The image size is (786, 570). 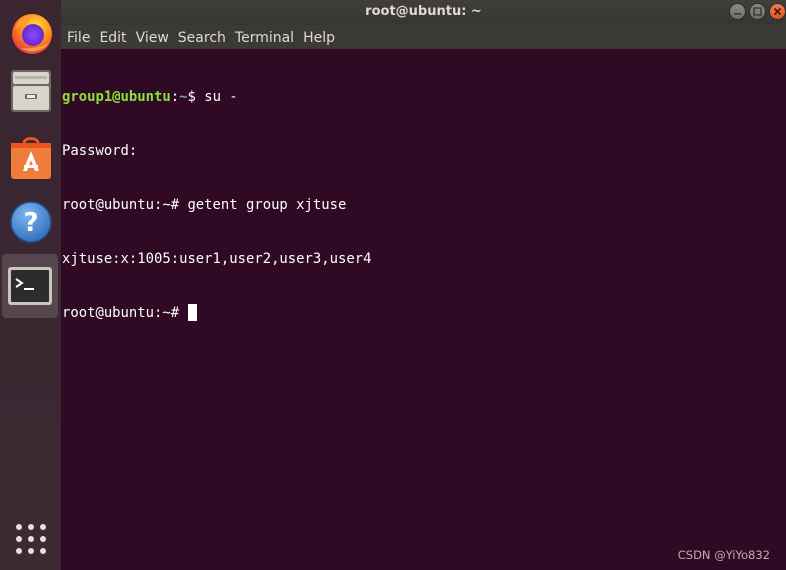 I want to click on terminal-icon, so click(x=30, y=286).